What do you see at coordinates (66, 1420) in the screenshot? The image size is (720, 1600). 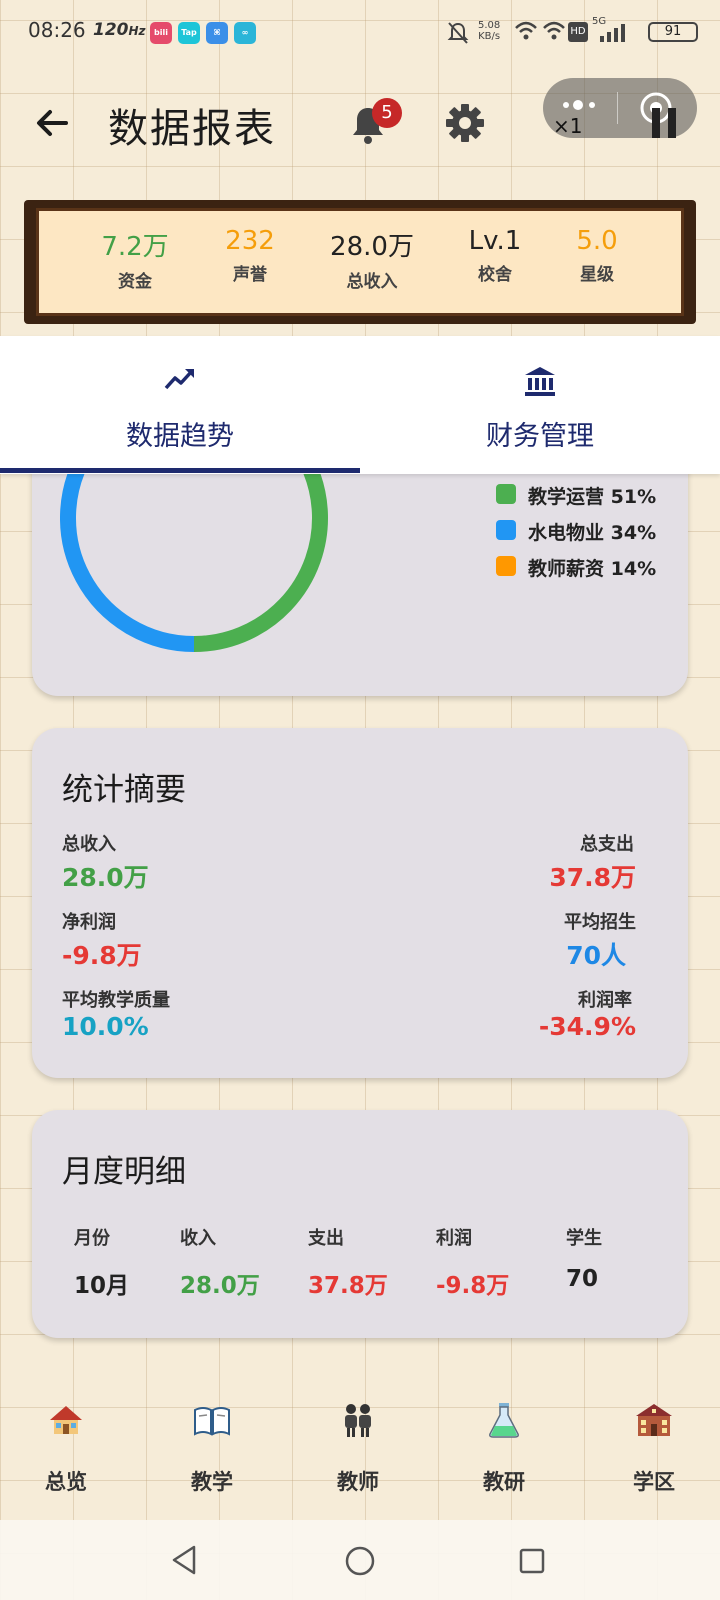 I see `house-icon` at bounding box center [66, 1420].